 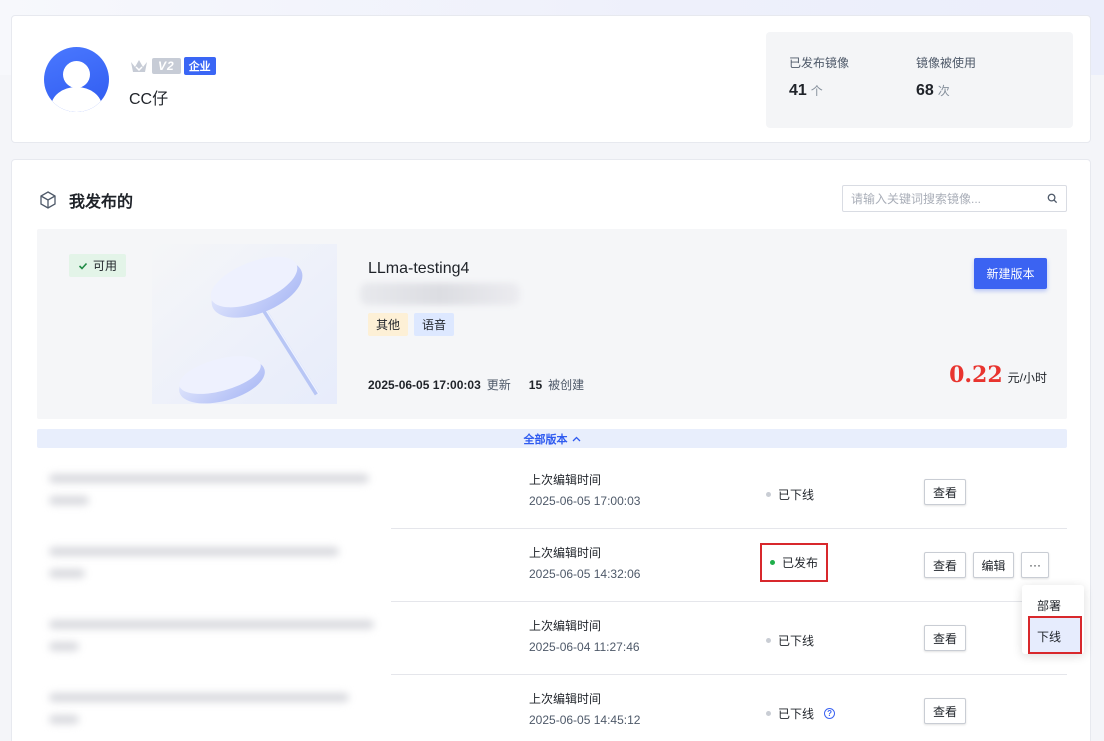 What do you see at coordinates (925, 90) in the screenshot?
I see `stat-value: 68` at bounding box center [925, 90].